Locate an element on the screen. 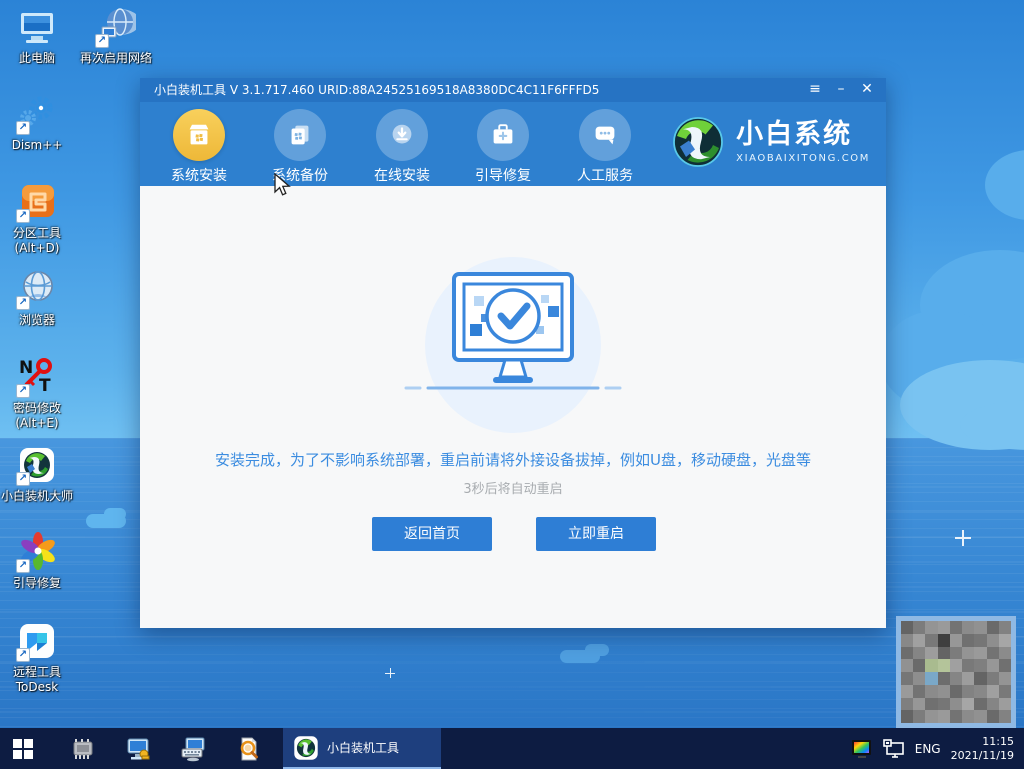  memory-chip-icon is located at coordinates (83, 748).